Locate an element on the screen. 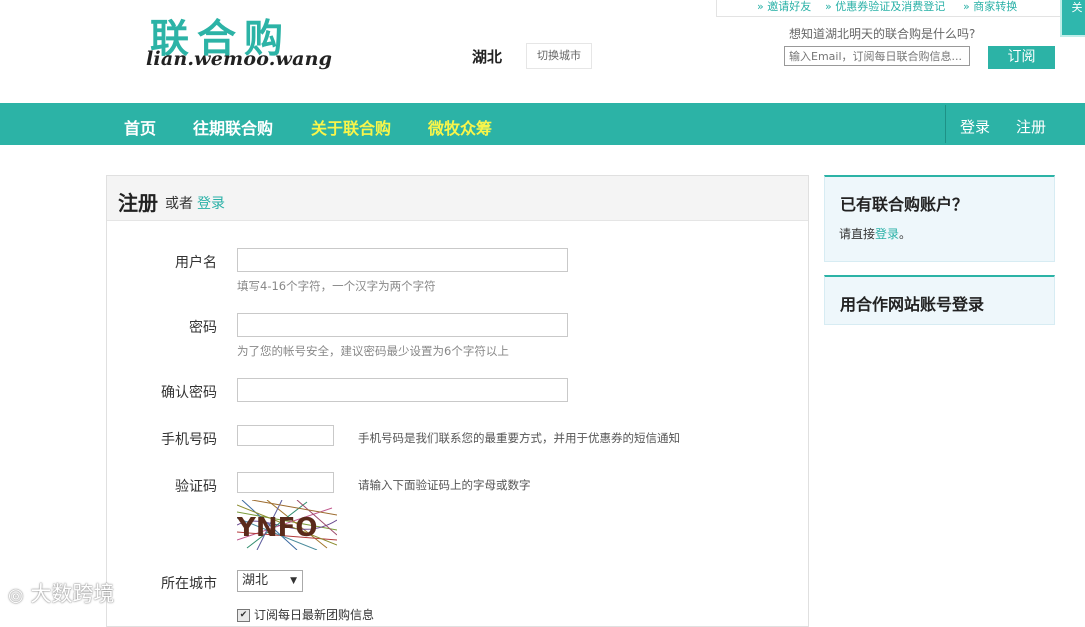 The height and width of the screenshot is (627, 1085). partner-login-box: 用合作网站账号登录 is located at coordinates (939, 300).